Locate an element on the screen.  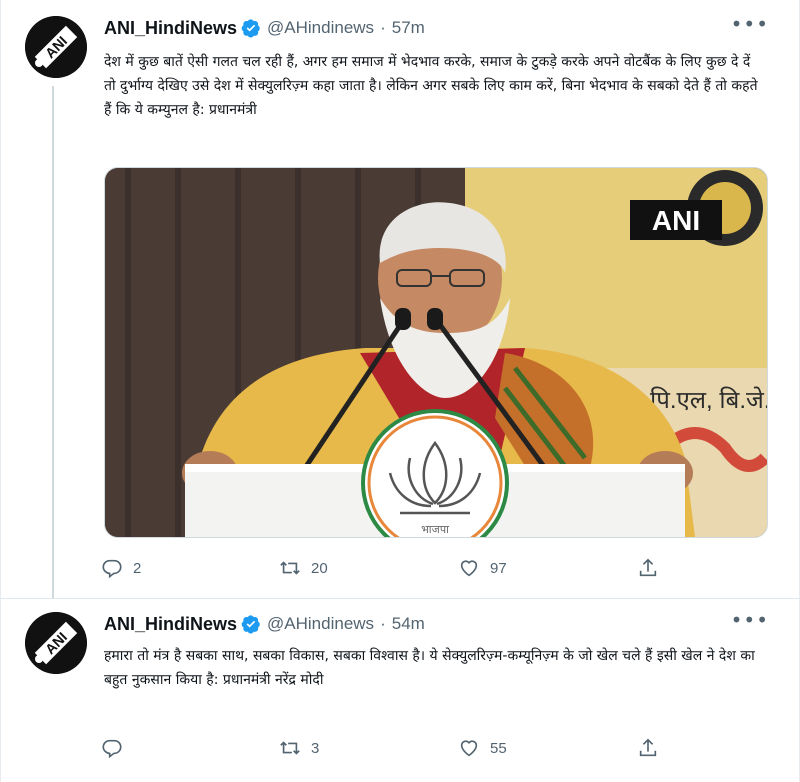
like-count: 97 is located at coordinates (498, 568).